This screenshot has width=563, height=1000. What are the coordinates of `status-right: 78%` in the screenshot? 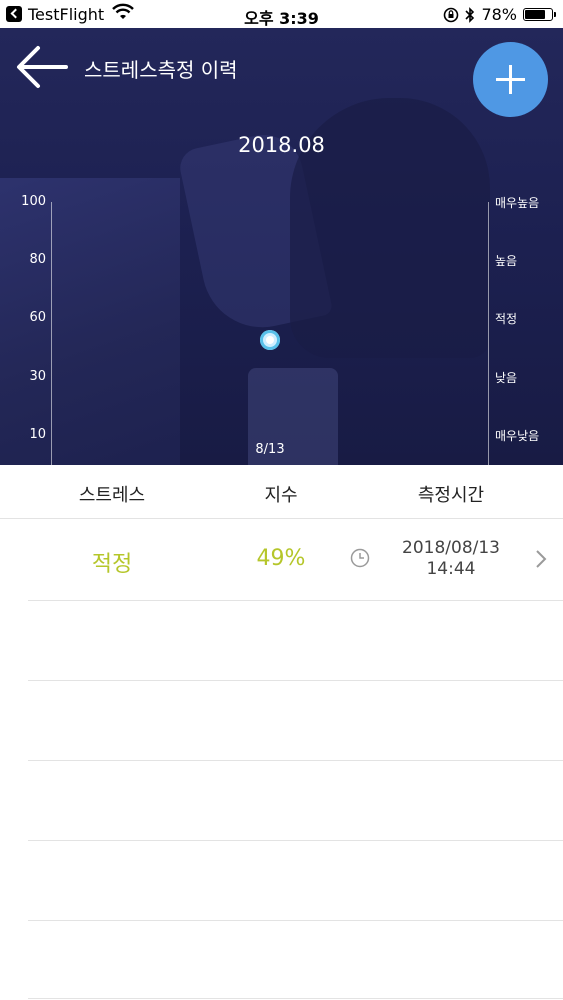 It's located at (499, 14).